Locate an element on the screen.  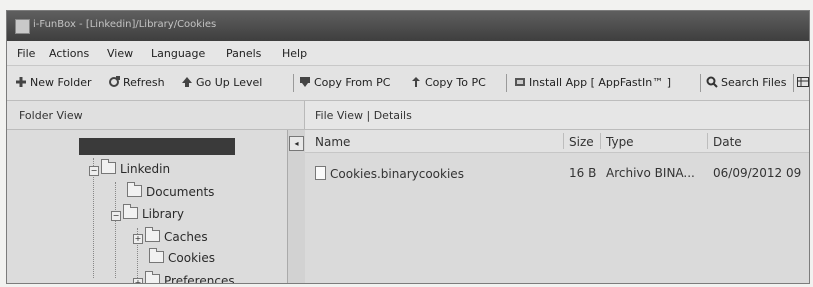
tree-node-cookies: Cookies is located at coordinates (182, 256).